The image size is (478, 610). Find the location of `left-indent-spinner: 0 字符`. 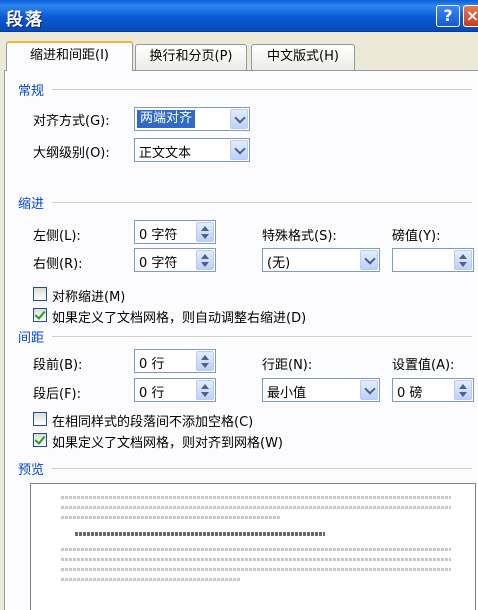

left-indent-spinner: 0 字符 is located at coordinates (175, 232).